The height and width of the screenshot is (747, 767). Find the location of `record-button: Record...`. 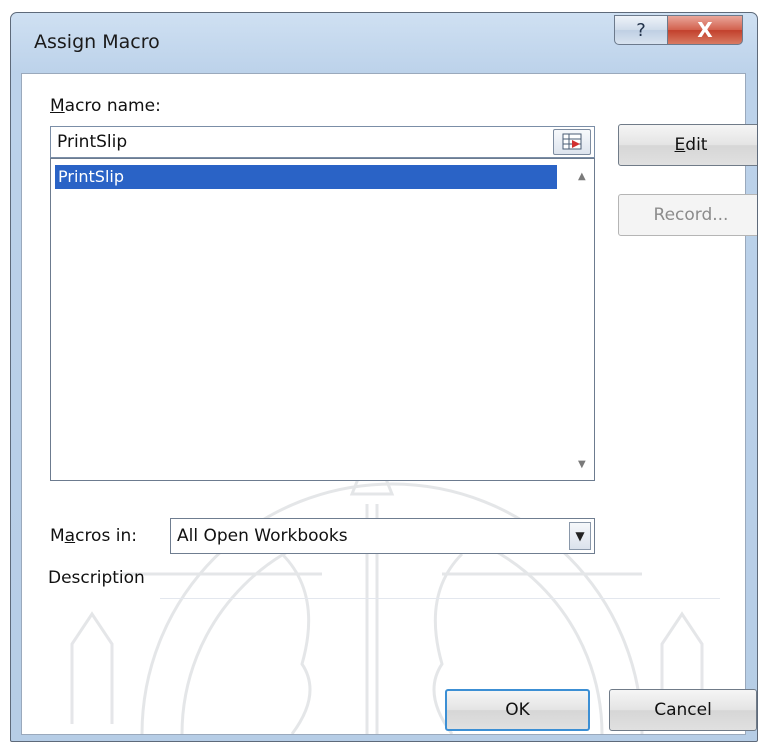

record-button: Record... is located at coordinates (687, 215).